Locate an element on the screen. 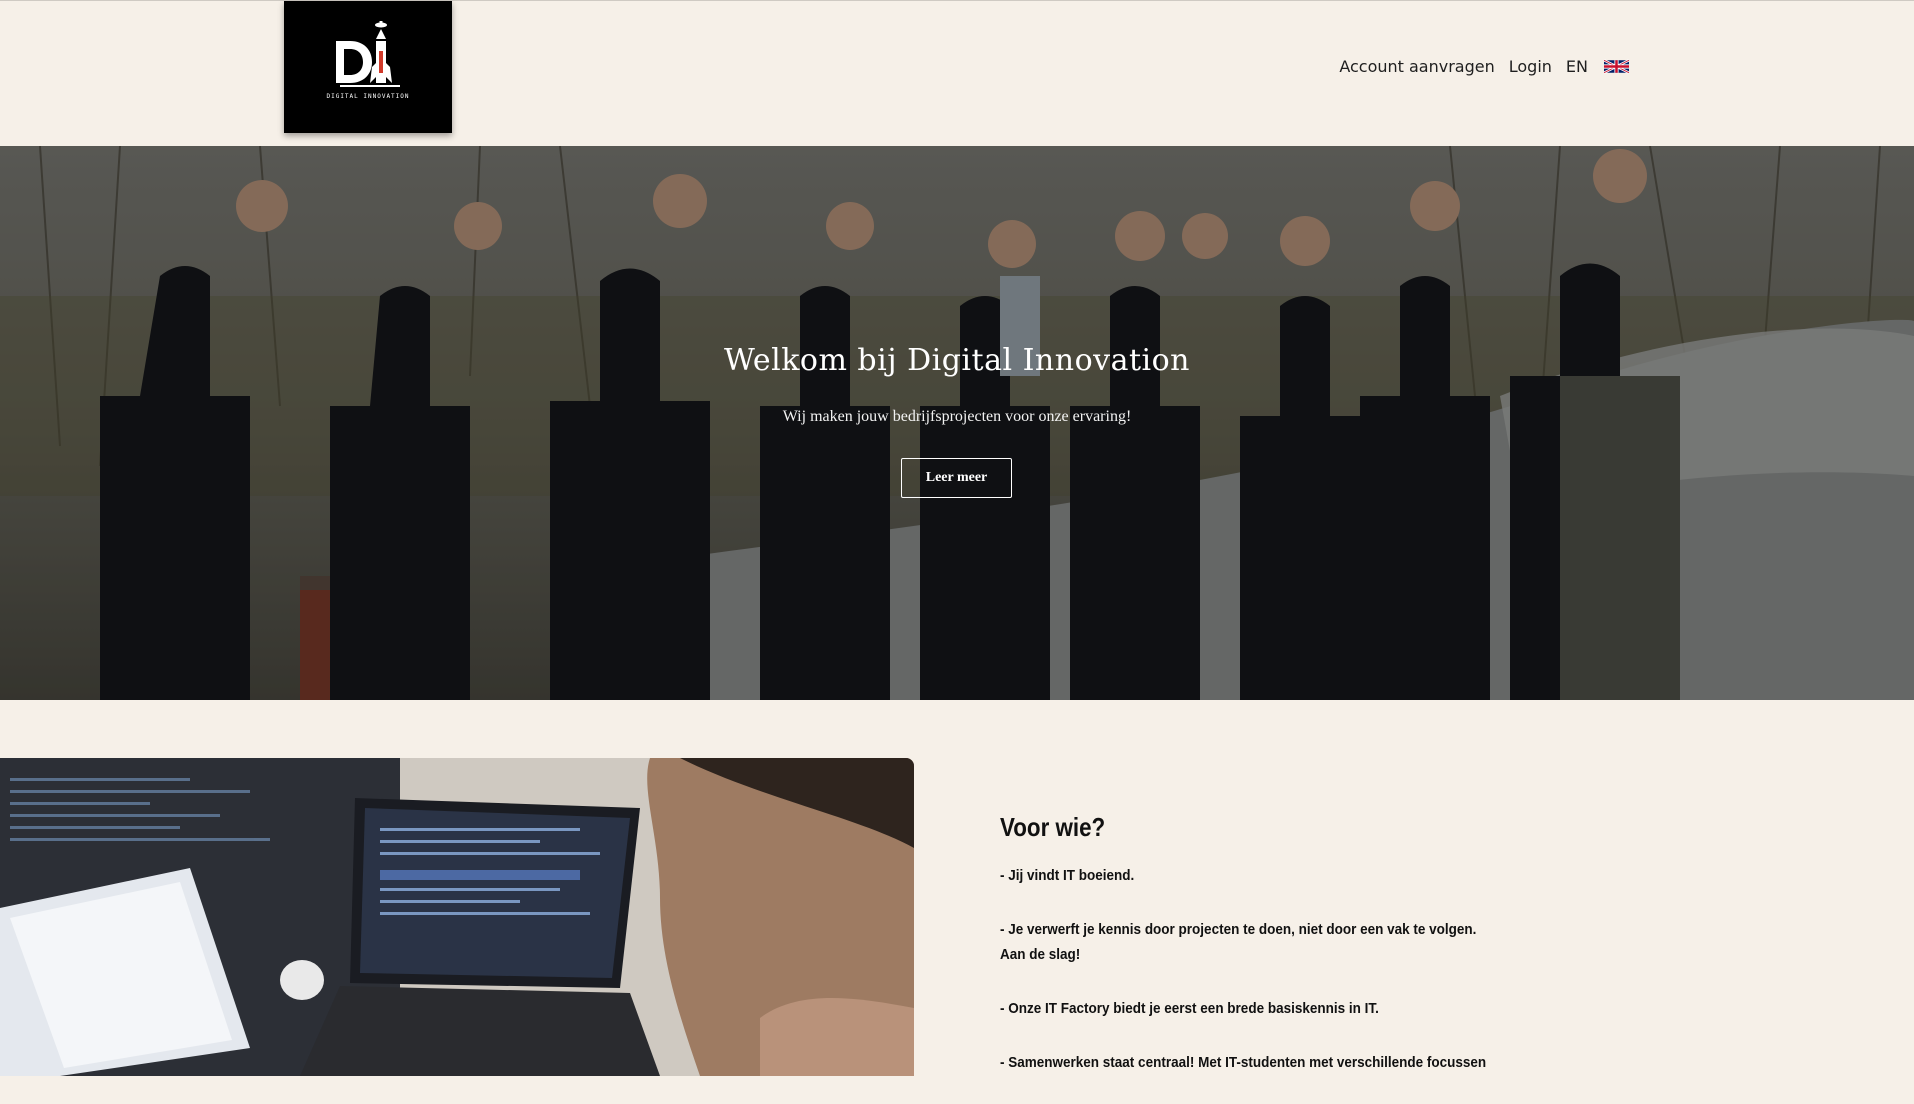  uk-flag-icon is located at coordinates (1616, 66).